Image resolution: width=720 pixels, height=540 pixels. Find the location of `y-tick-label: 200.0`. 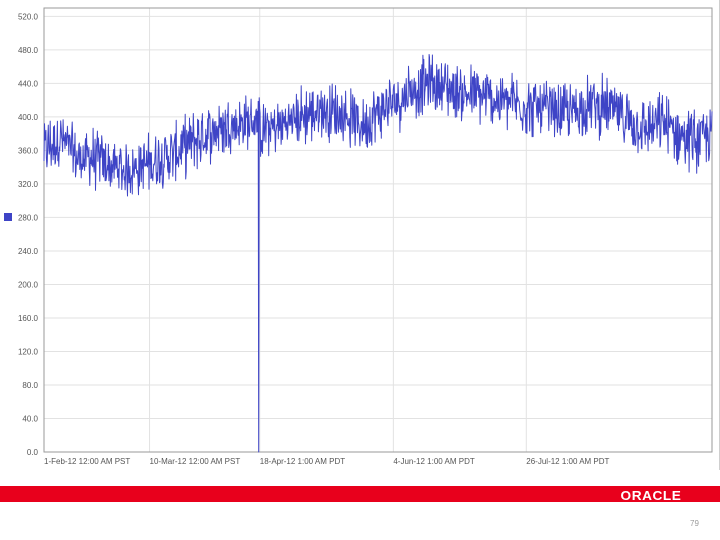

y-tick-label: 200.0 is located at coordinates (28, 284).